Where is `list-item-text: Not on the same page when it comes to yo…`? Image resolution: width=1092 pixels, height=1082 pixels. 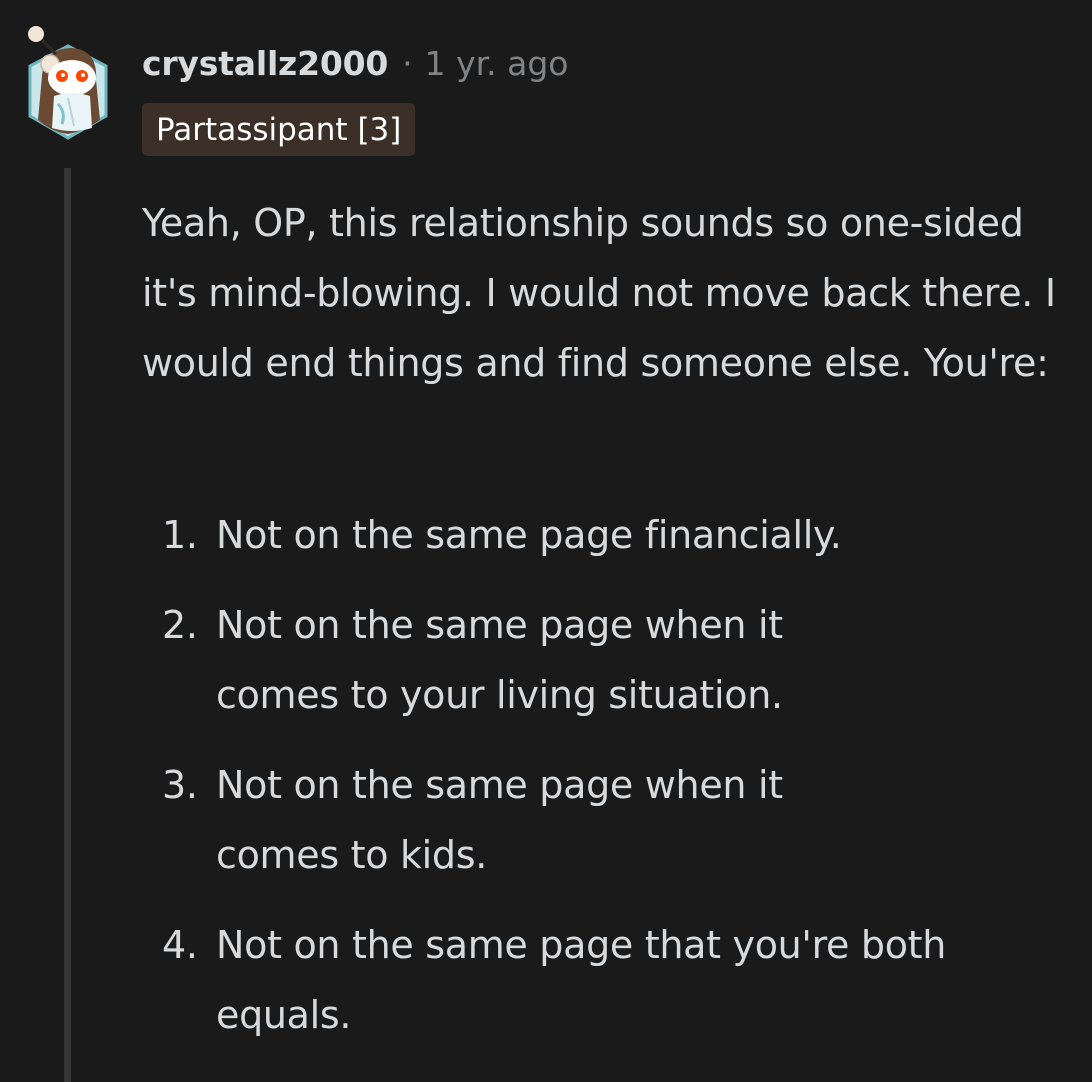
list-item-text: Not on the same page when it comes to yo… is located at coordinates (499, 660).